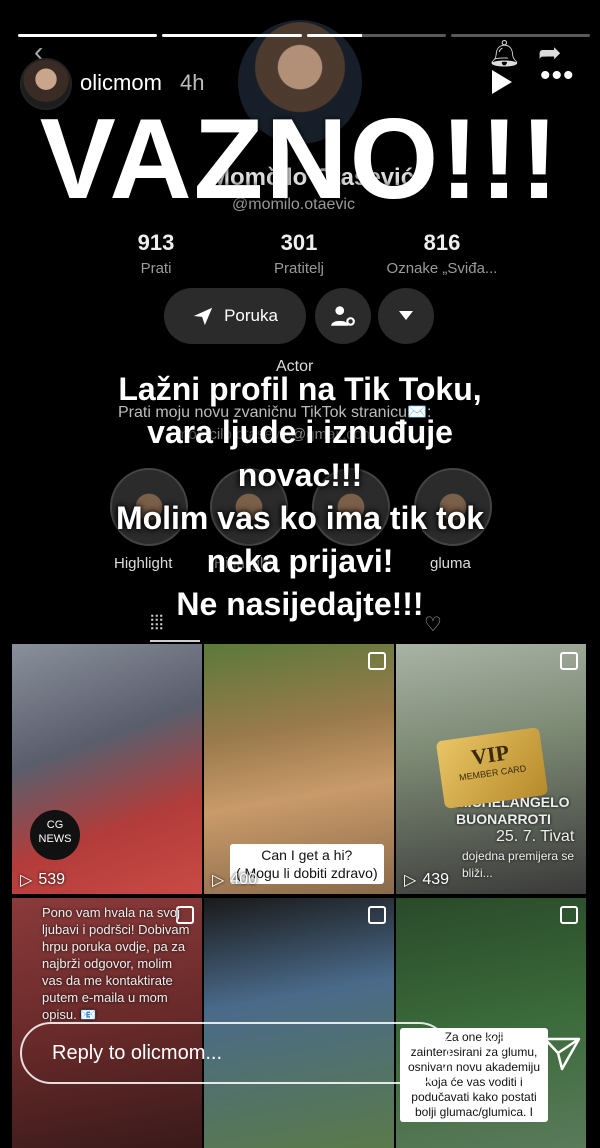 The height and width of the screenshot is (1148, 600). What do you see at coordinates (300, 518) in the screenshot?
I see `overlay-line: Molim vas ko ima tik tok` at bounding box center [300, 518].